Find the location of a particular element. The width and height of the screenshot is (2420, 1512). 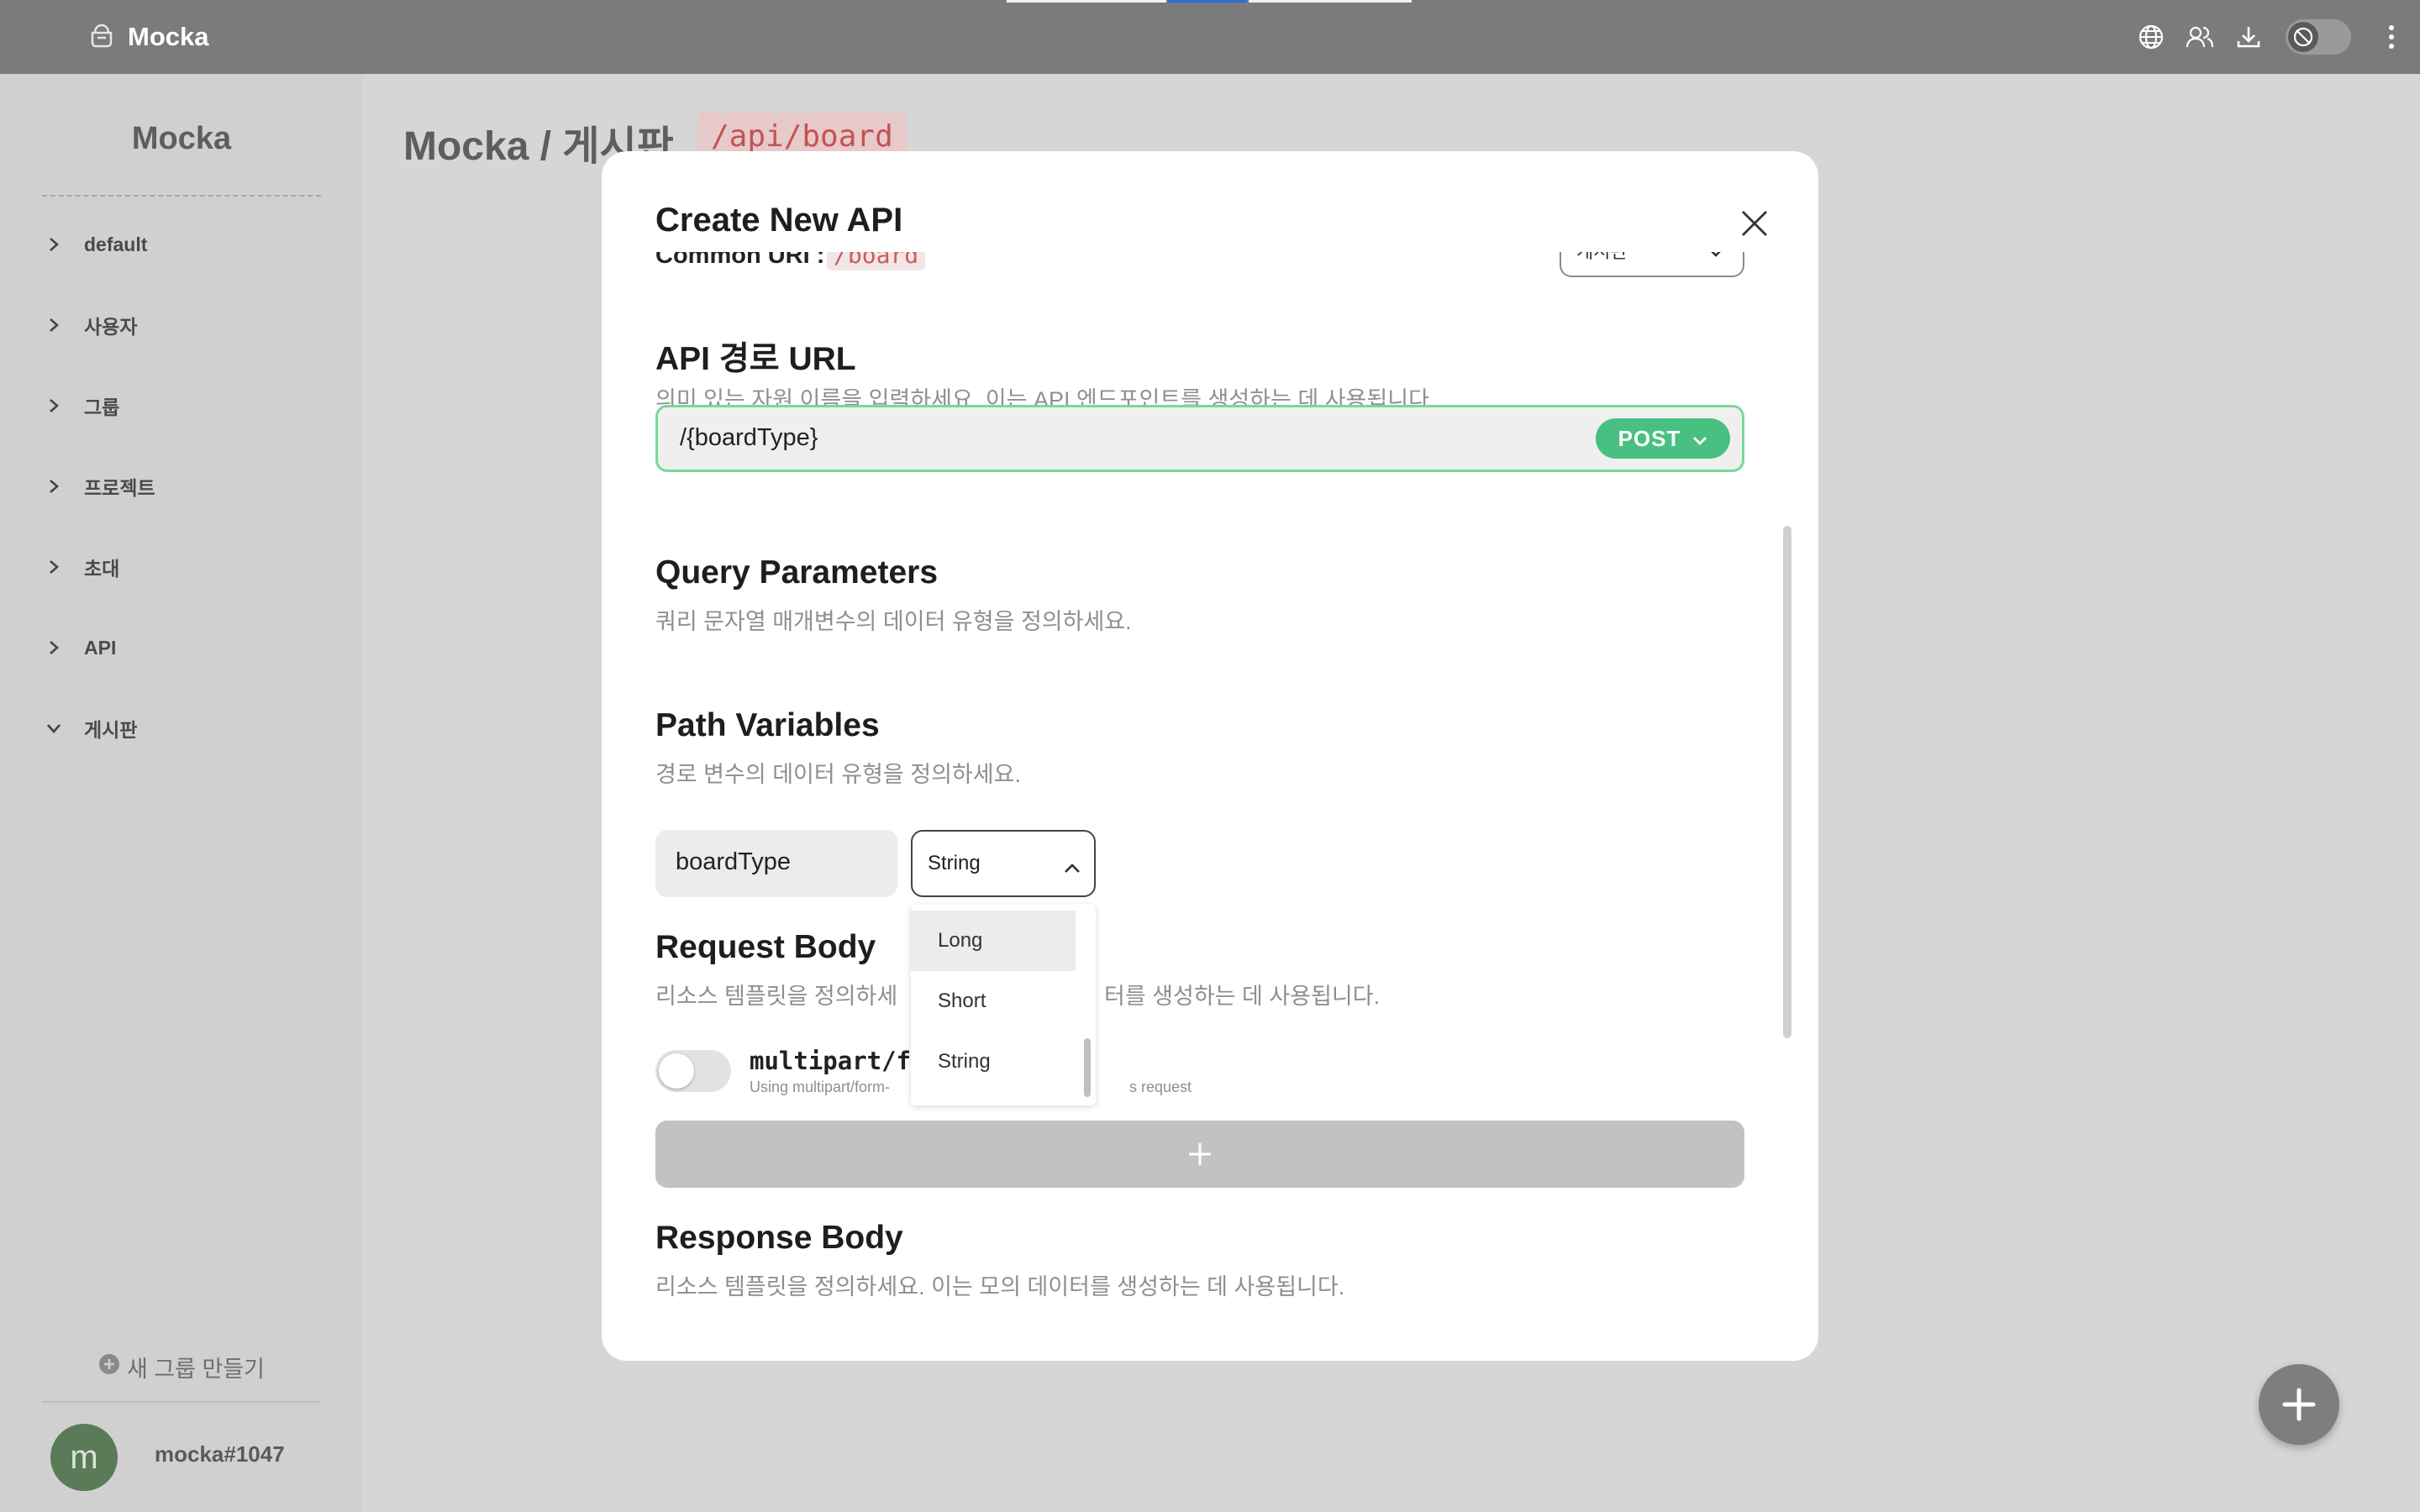

dropdown-option-string: String is located at coordinates (993, 1062).